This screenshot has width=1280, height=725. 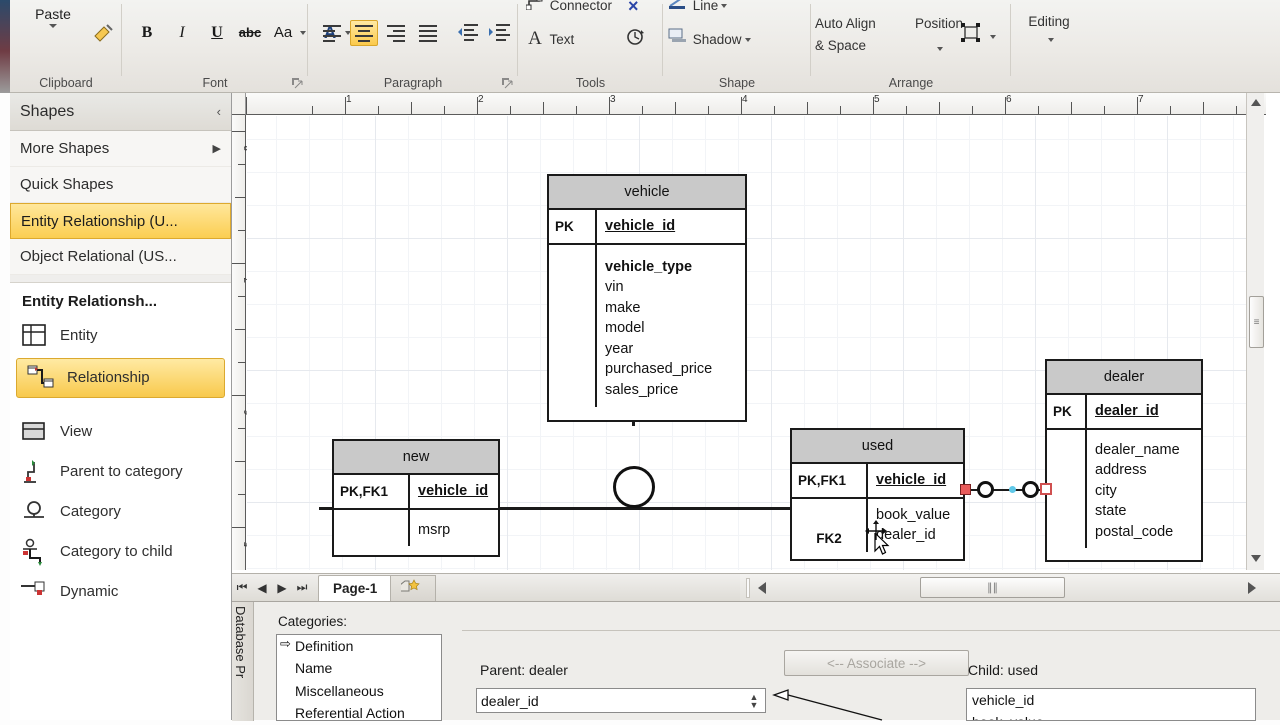 I want to click on stencil-row-more-shapes: More Shapes ▶, so click(x=120, y=149).